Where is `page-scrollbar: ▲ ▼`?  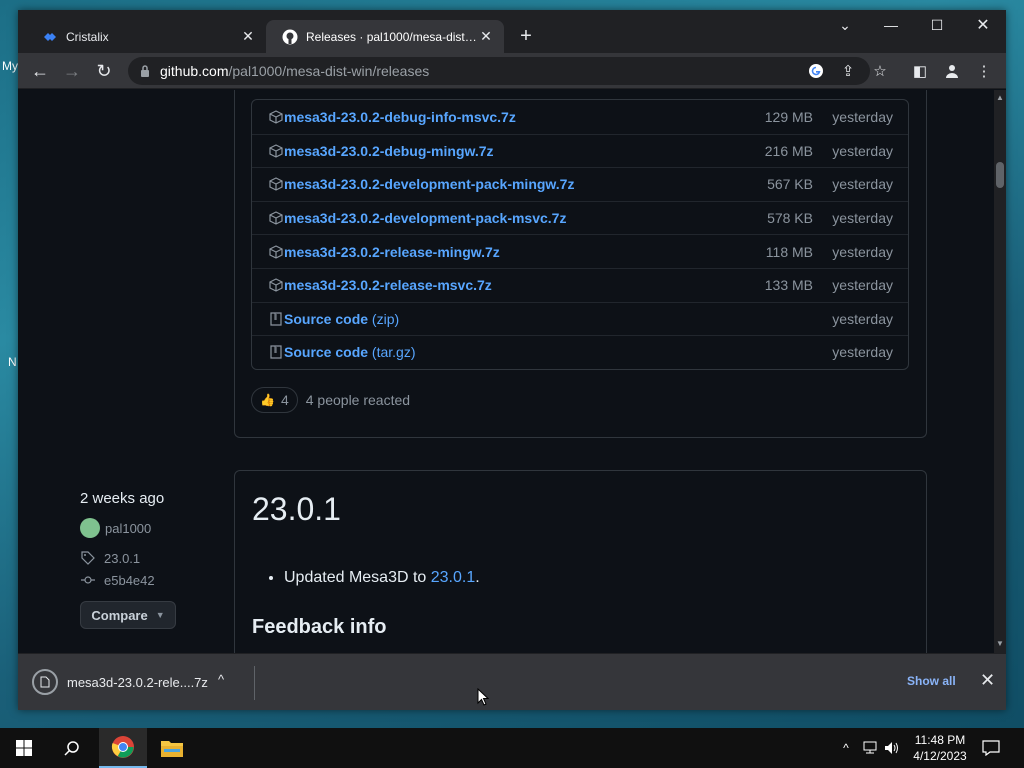 page-scrollbar: ▲ ▼ is located at coordinates (1000, 371).